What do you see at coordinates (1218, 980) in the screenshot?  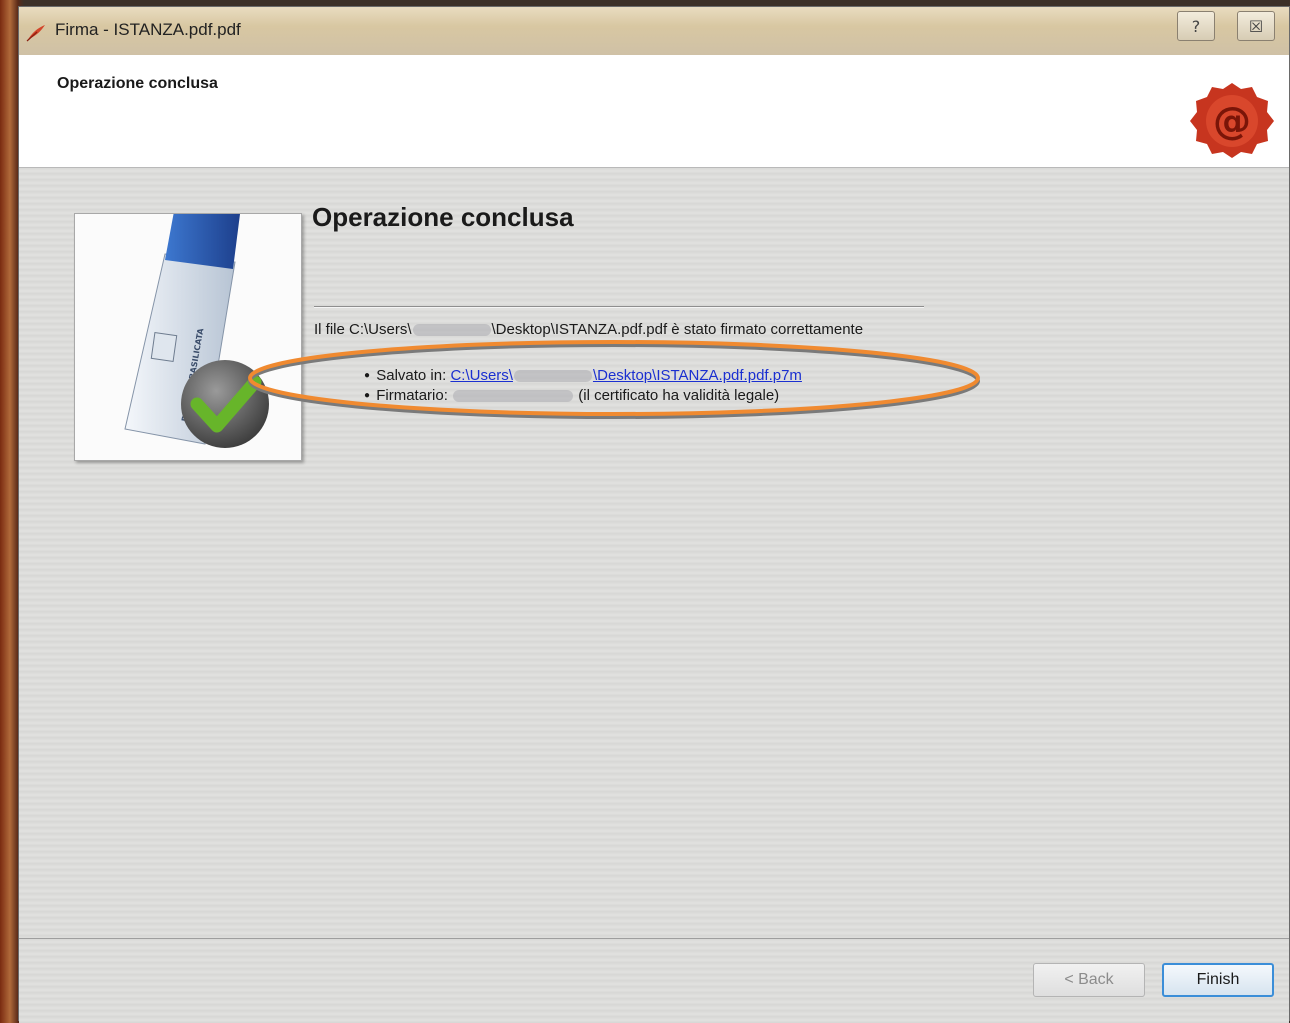 I see `finish-button: Finish` at bounding box center [1218, 980].